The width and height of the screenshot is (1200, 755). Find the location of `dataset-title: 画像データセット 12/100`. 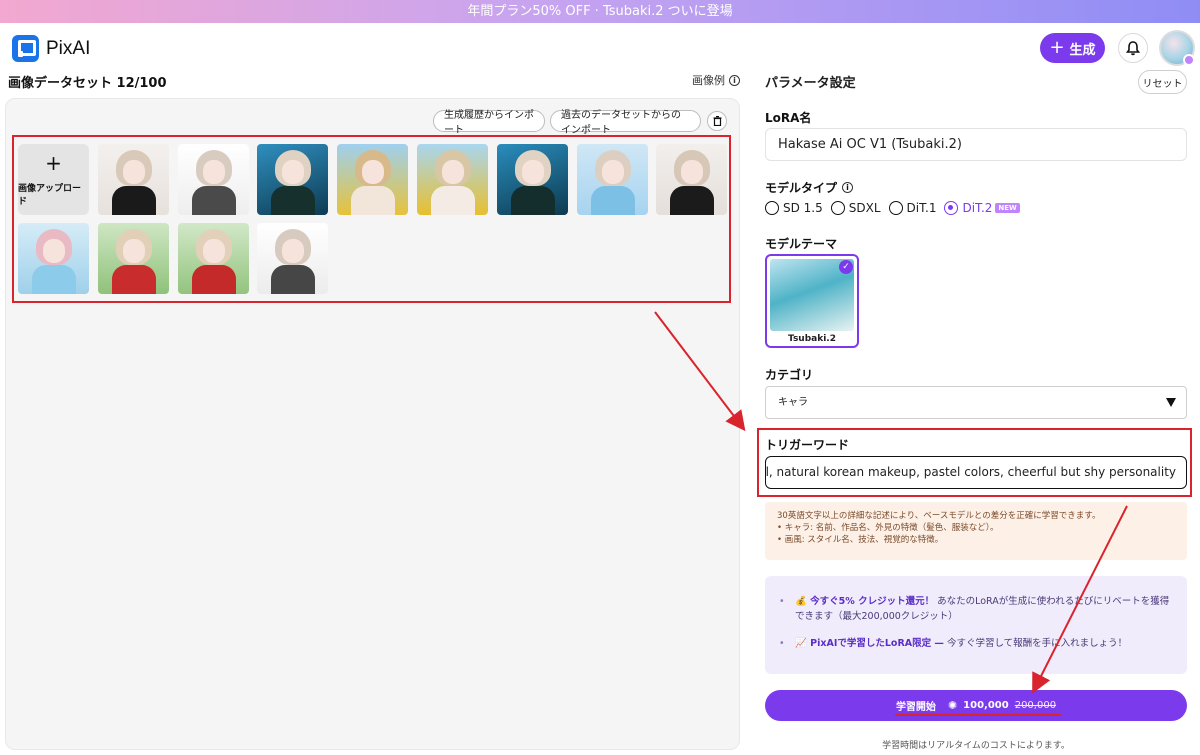

dataset-title: 画像データセット 12/100 is located at coordinates (87, 83).